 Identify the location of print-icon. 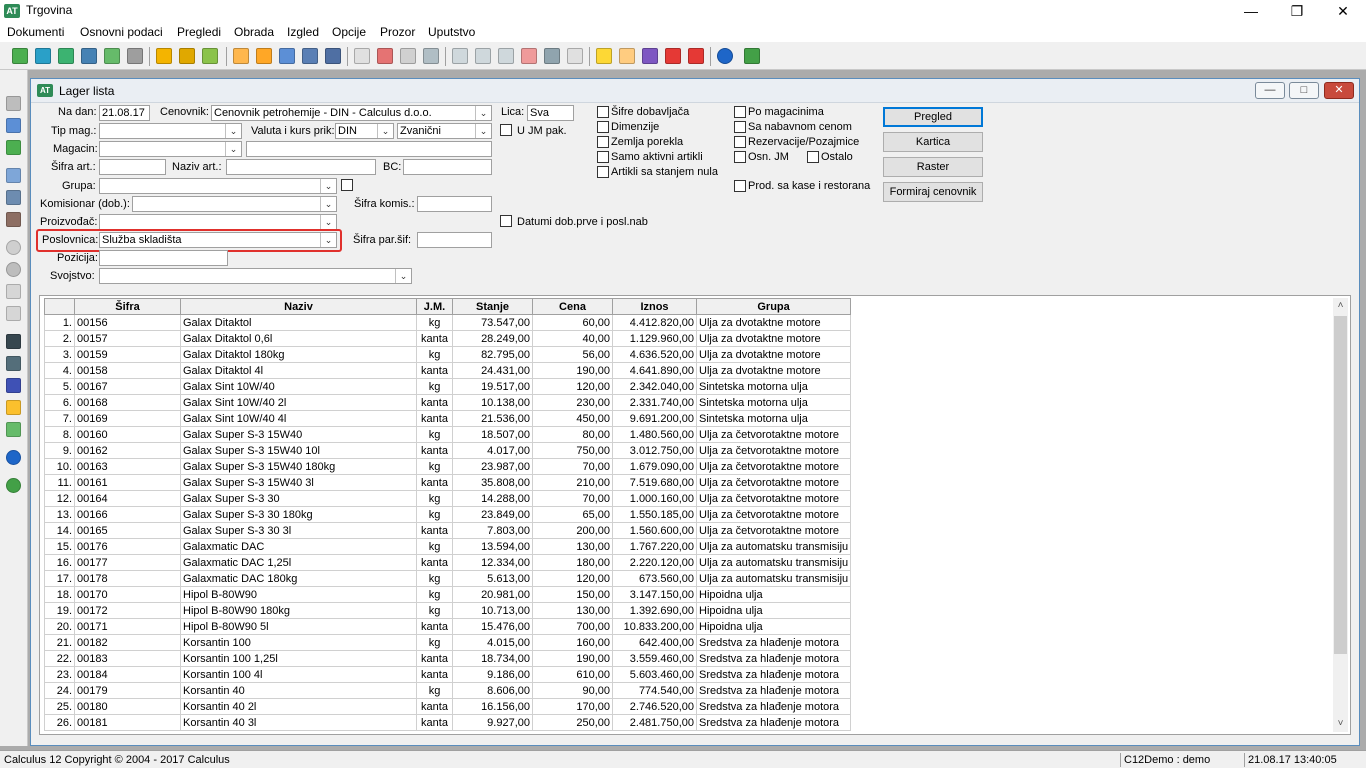
(13, 175).